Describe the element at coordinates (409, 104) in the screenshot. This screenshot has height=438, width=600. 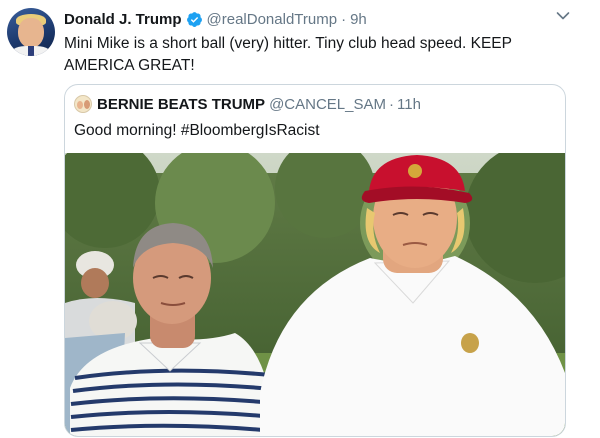
I see `quoted-tweet-timestamp: 11h` at that location.